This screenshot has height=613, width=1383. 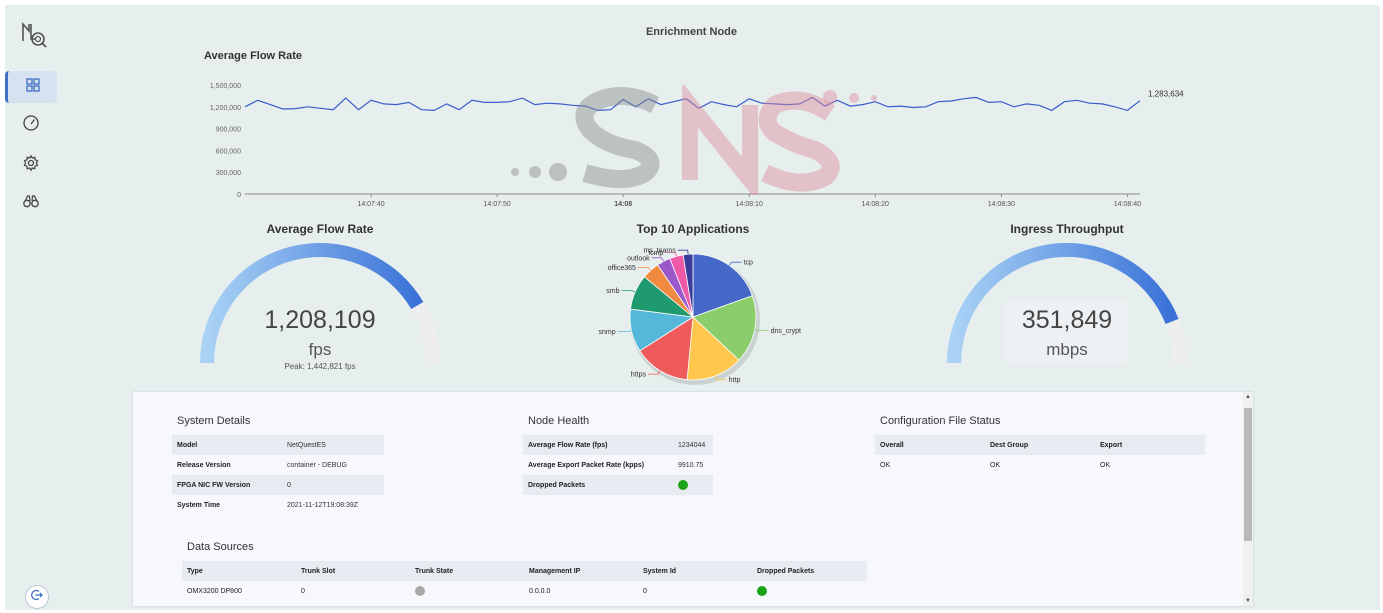 I want to click on ingress-gauge-value: 351,849, so click(x=1067, y=320).